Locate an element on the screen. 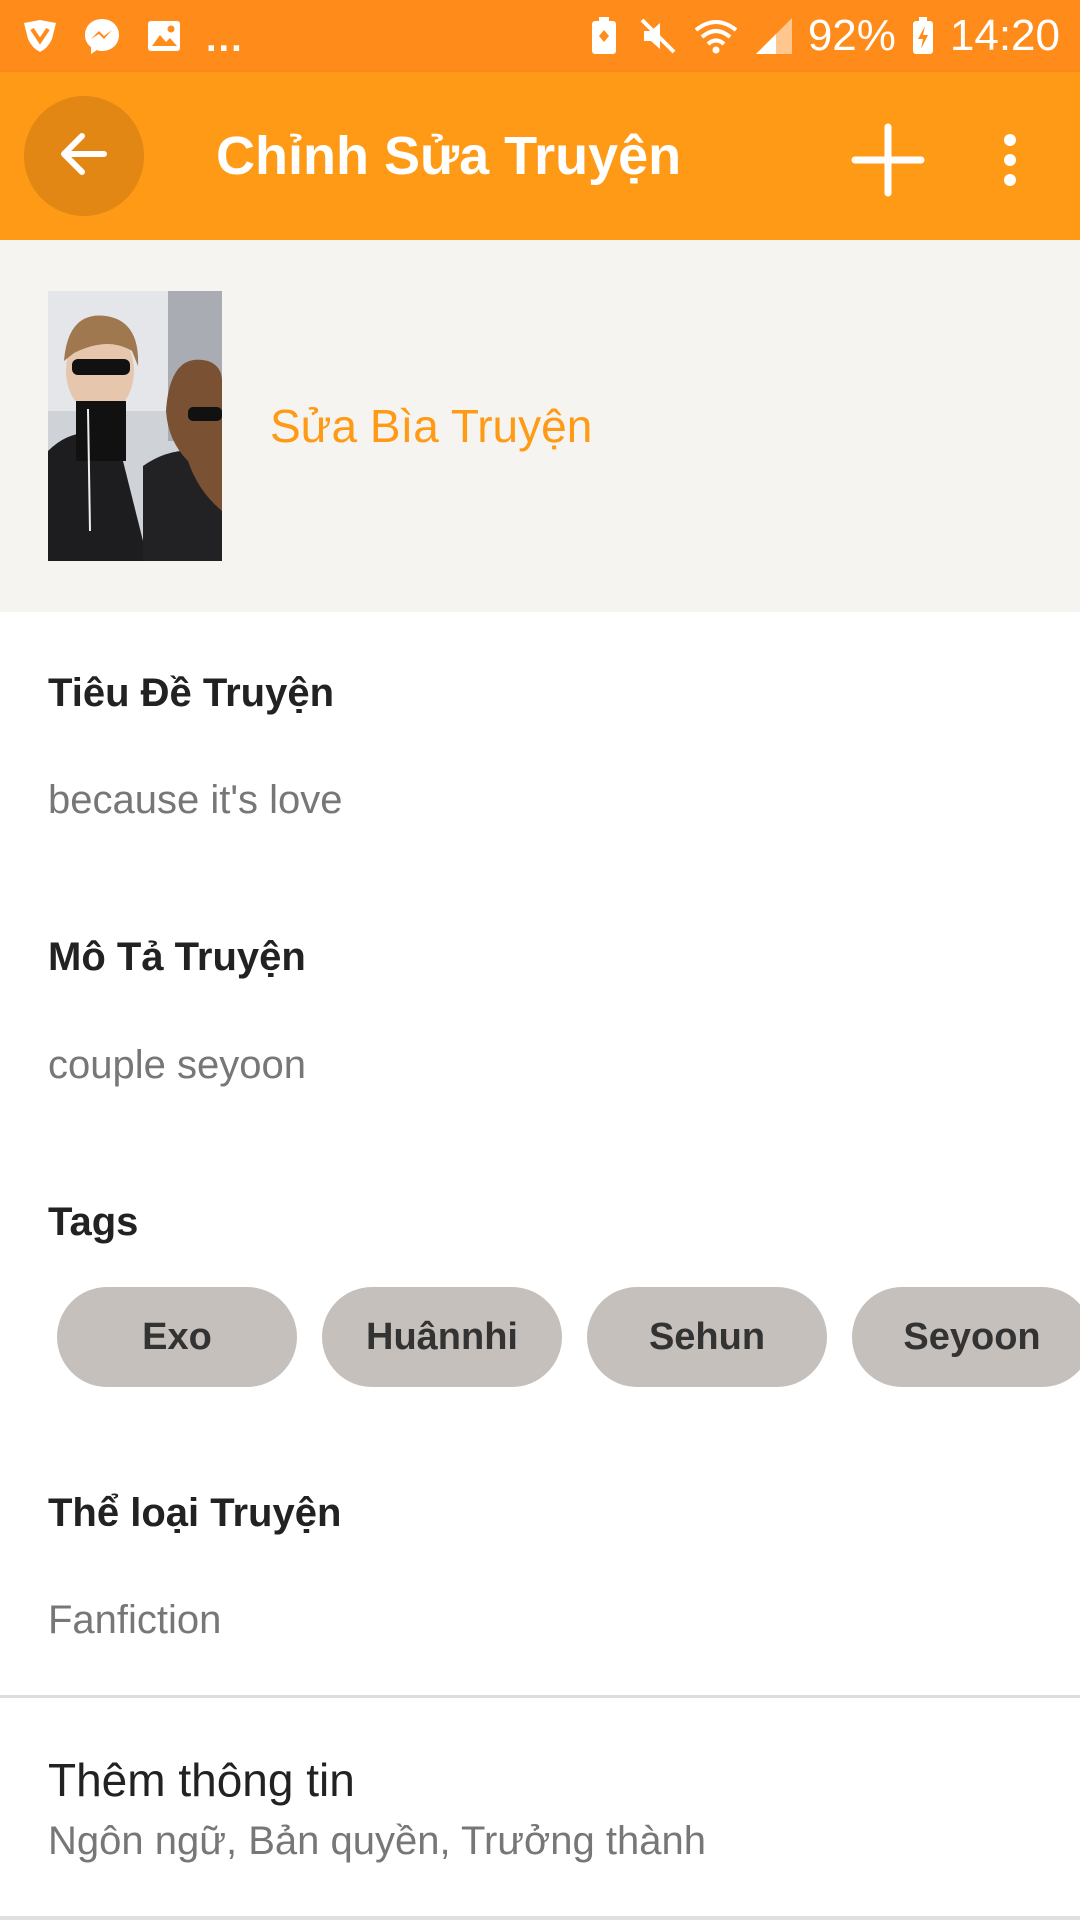 This screenshot has height=1920, width=1080. story-description-label: Mô Tả Truyện is located at coordinates (177, 957).